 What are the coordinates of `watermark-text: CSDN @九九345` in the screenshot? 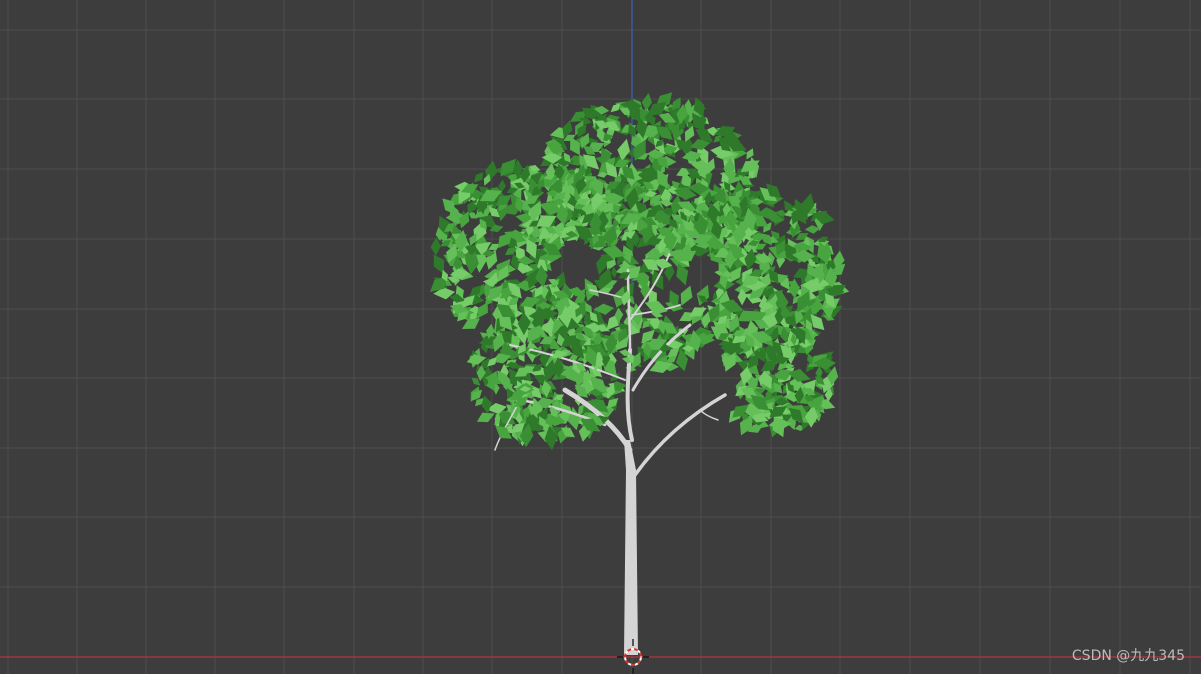 It's located at (1128, 656).